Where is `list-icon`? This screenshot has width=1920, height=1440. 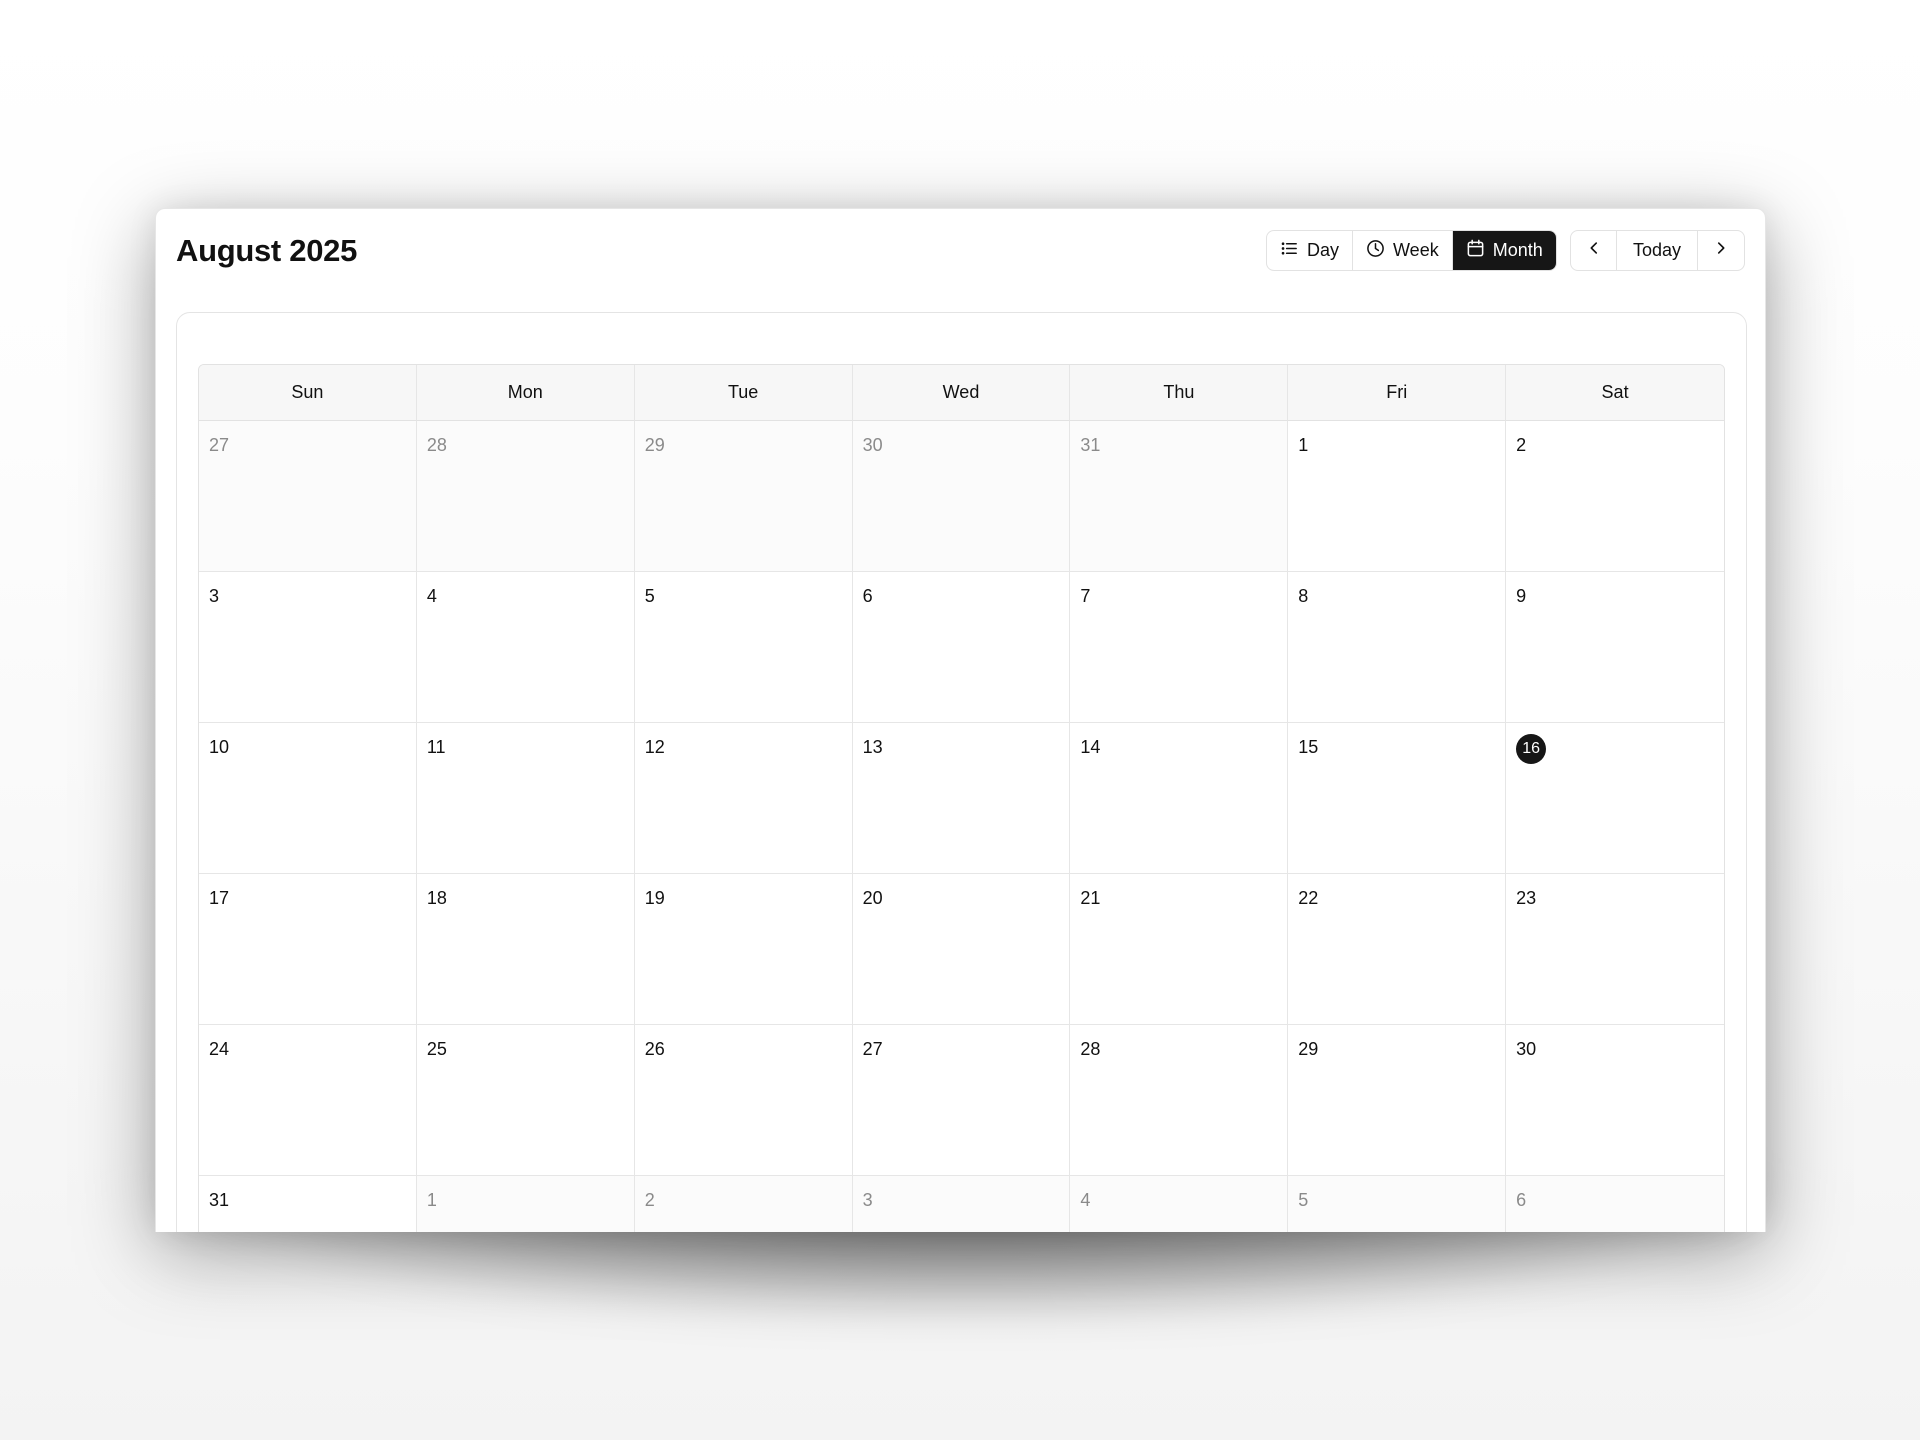
list-icon is located at coordinates (1289, 251).